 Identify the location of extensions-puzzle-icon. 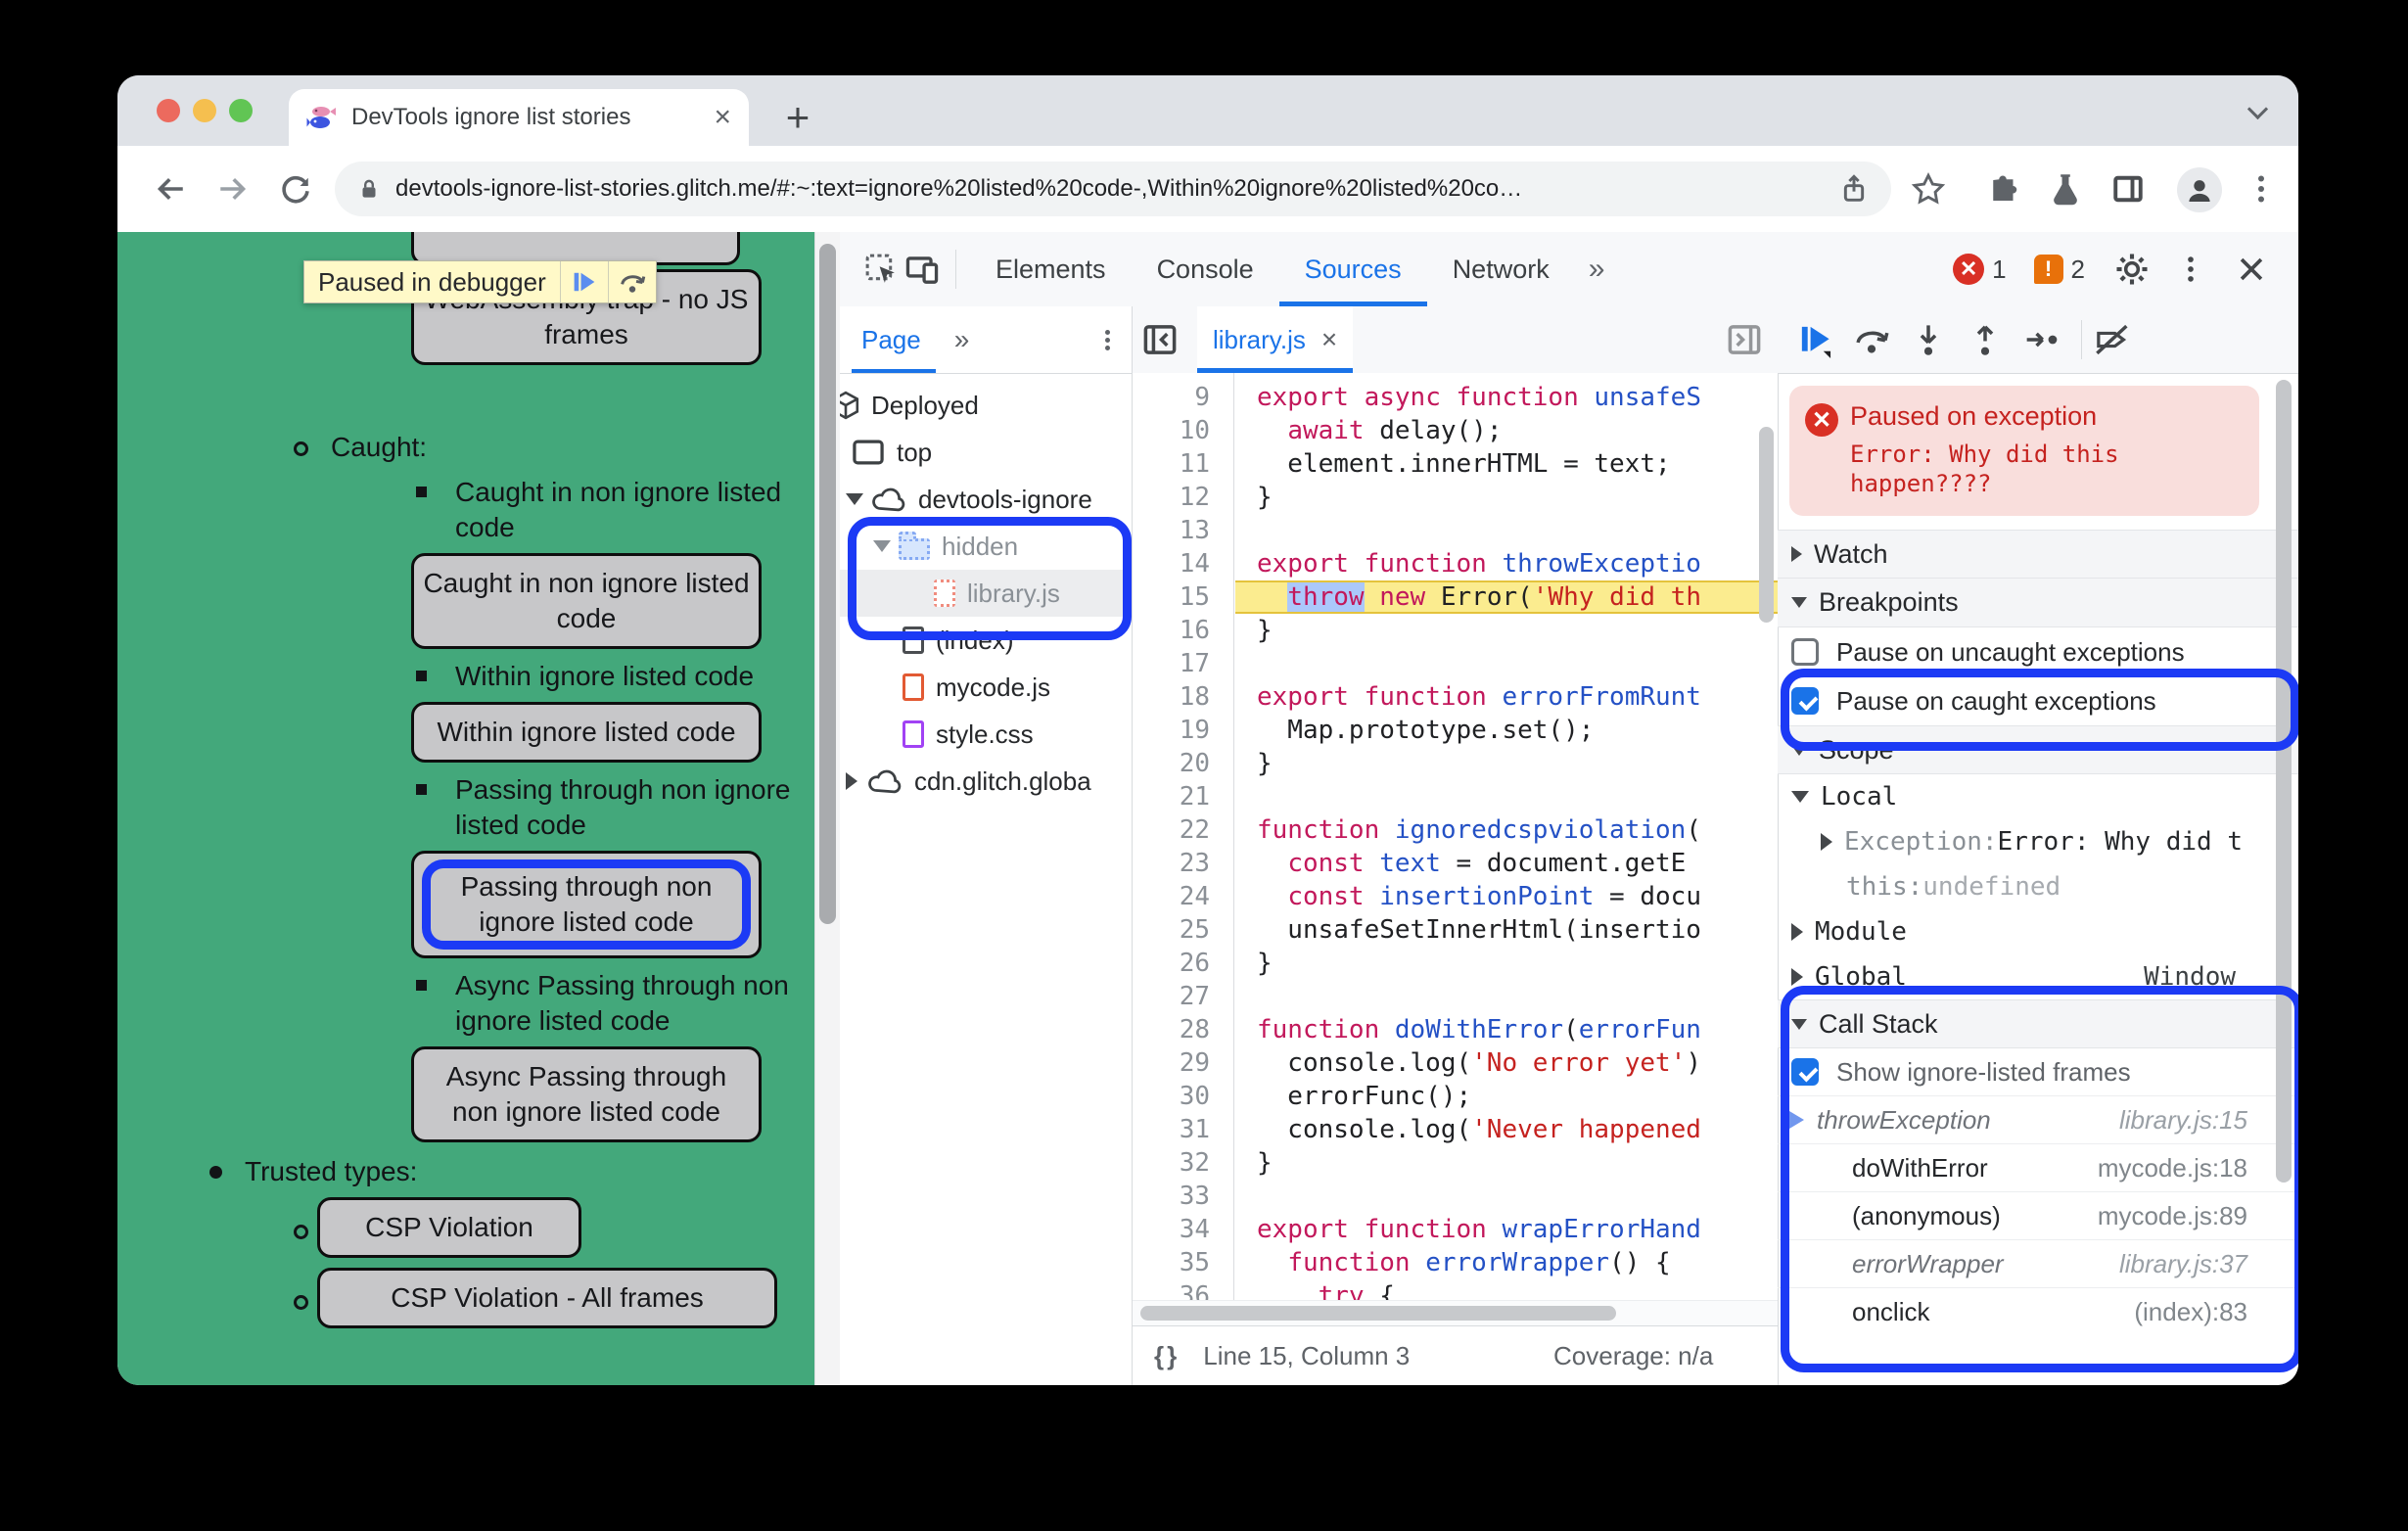
(2002, 189).